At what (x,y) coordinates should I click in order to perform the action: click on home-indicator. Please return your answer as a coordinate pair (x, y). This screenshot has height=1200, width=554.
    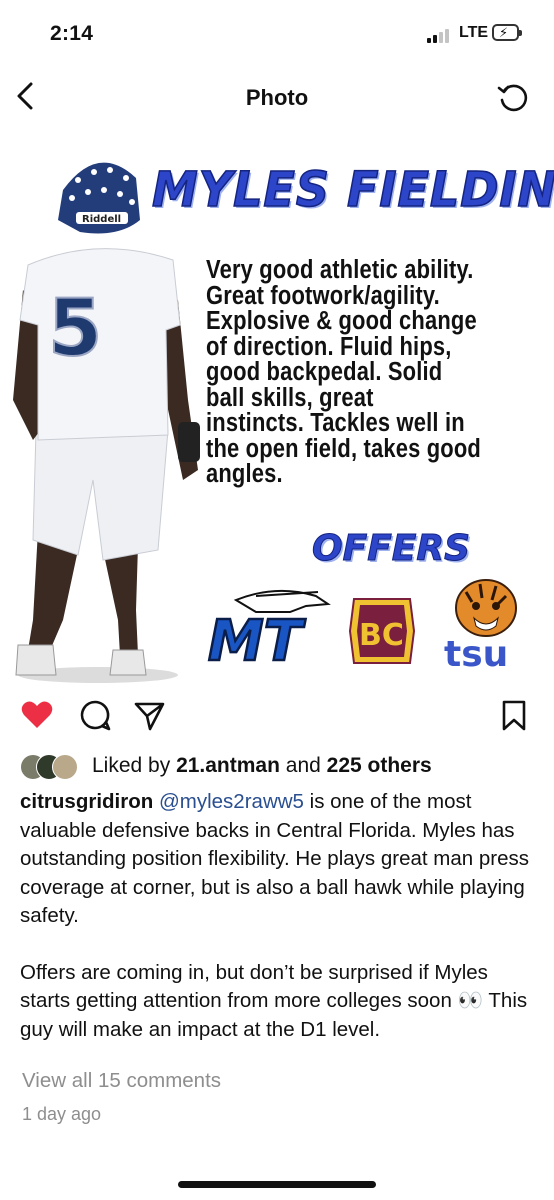
    Looking at the image, I should click on (277, 1184).